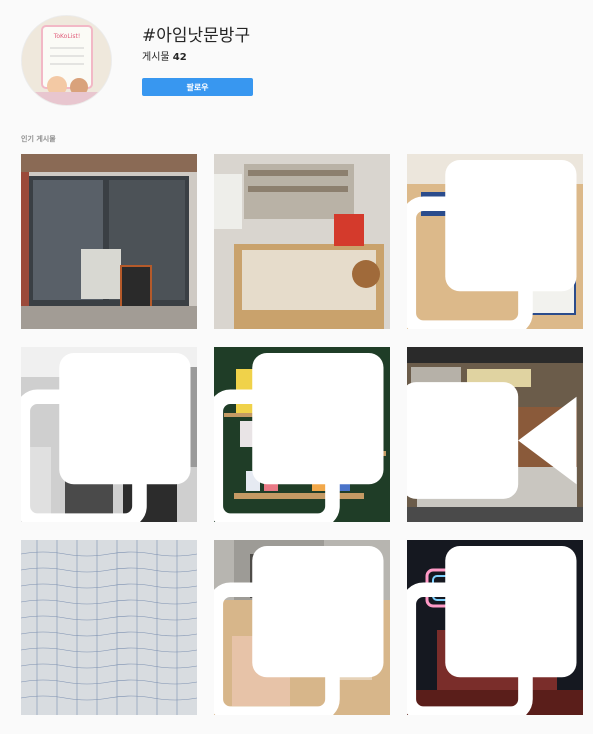 Image resolution: width=593 pixels, height=734 pixels. I want to click on hashtag-avatar: ToKoList!, so click(66, 60).